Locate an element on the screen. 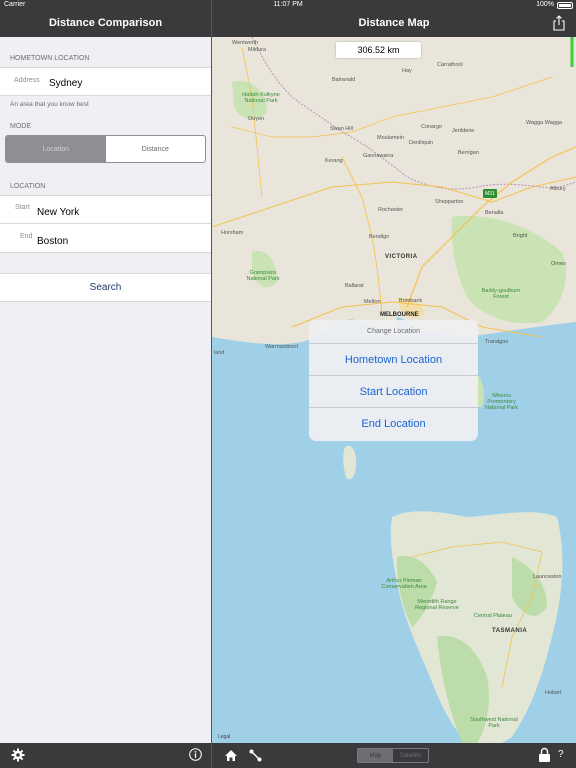 The height and width of the screenshot is (768, 576). map-label: Mildura is located at coordinates (257, 50).